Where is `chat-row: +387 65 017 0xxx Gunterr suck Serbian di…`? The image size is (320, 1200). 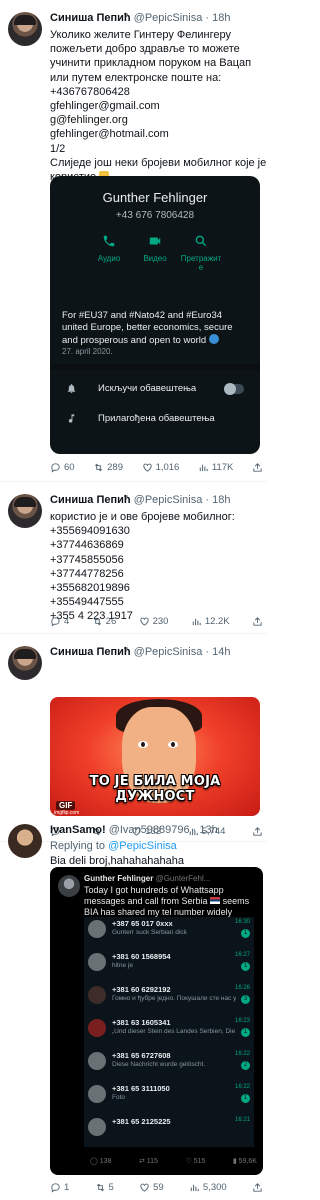 chat-row: +387 65 017 0xxx Gunterr suck Serbian di… is located at coordinates (169, 930).